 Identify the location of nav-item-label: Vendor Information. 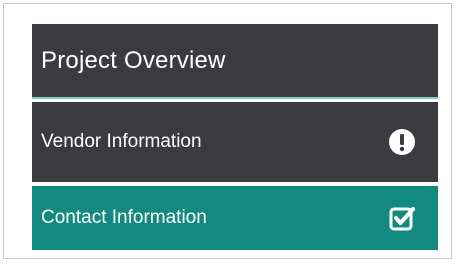
(121, 141).